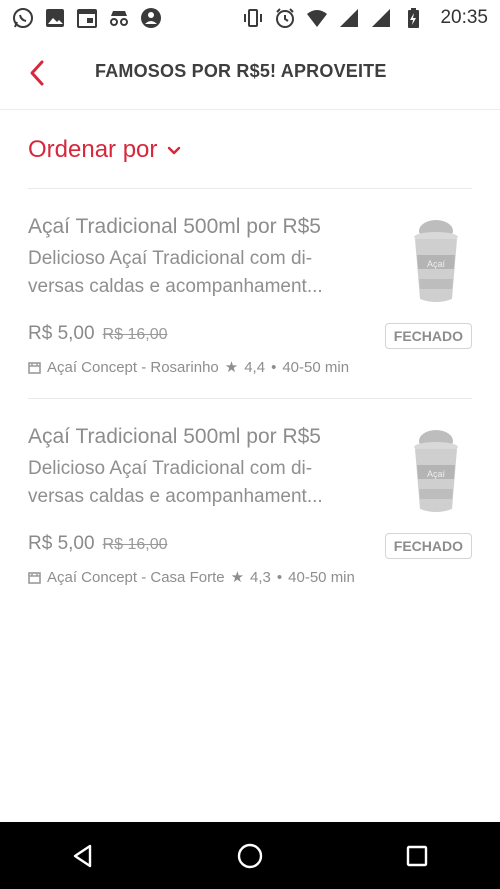 The image size is (500, 889). Describe the element at coordinates (464, 17) in the screenshot. I see `status-time: 20:35` at that location.